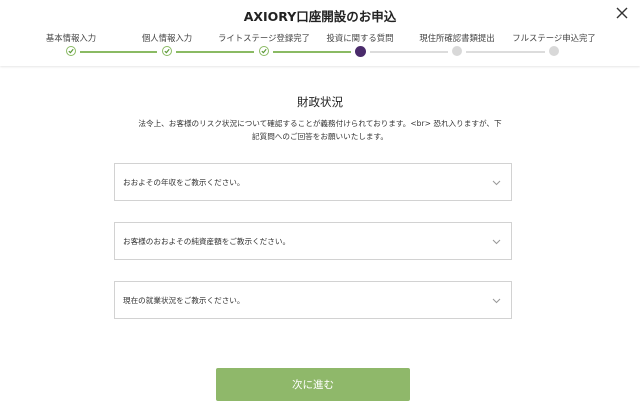 Image resolution: width=640 pixels, height=412 pixels. I want to click on step-label-address-docs: 現住所確認書類提出, so click(457, 38).